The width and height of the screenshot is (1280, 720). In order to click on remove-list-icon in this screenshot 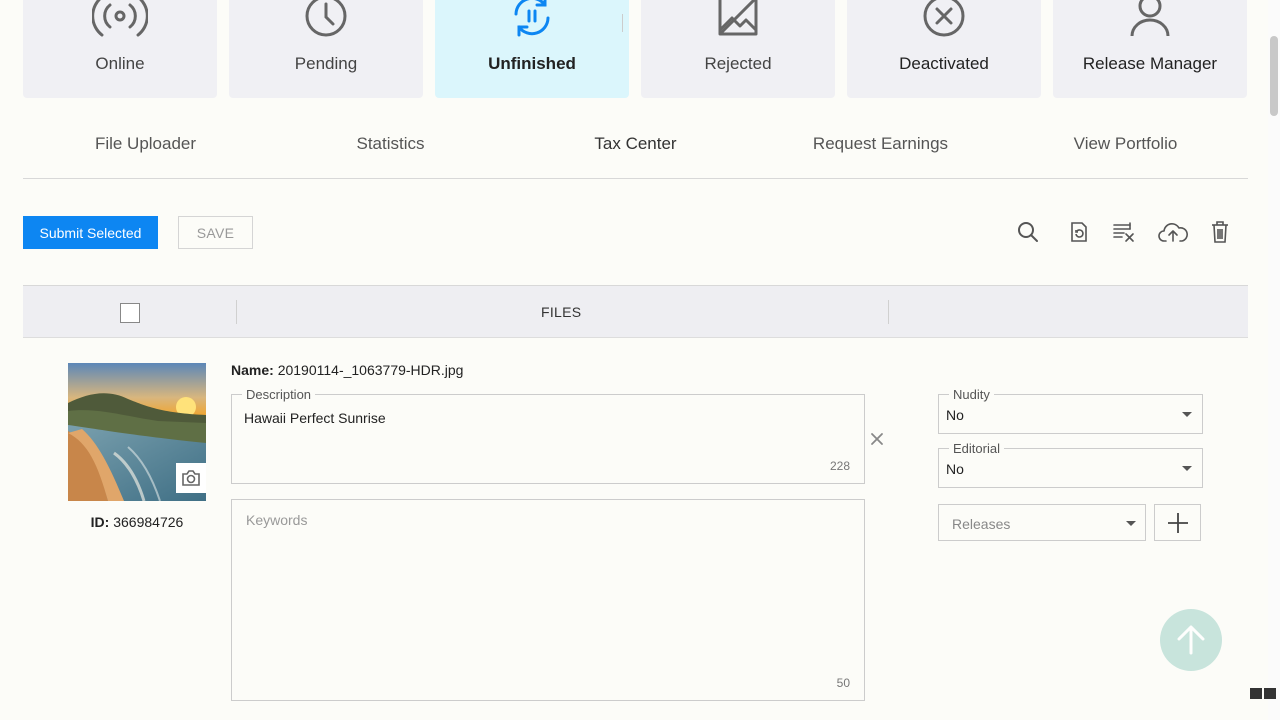, I will do `click(1124, 232)`.